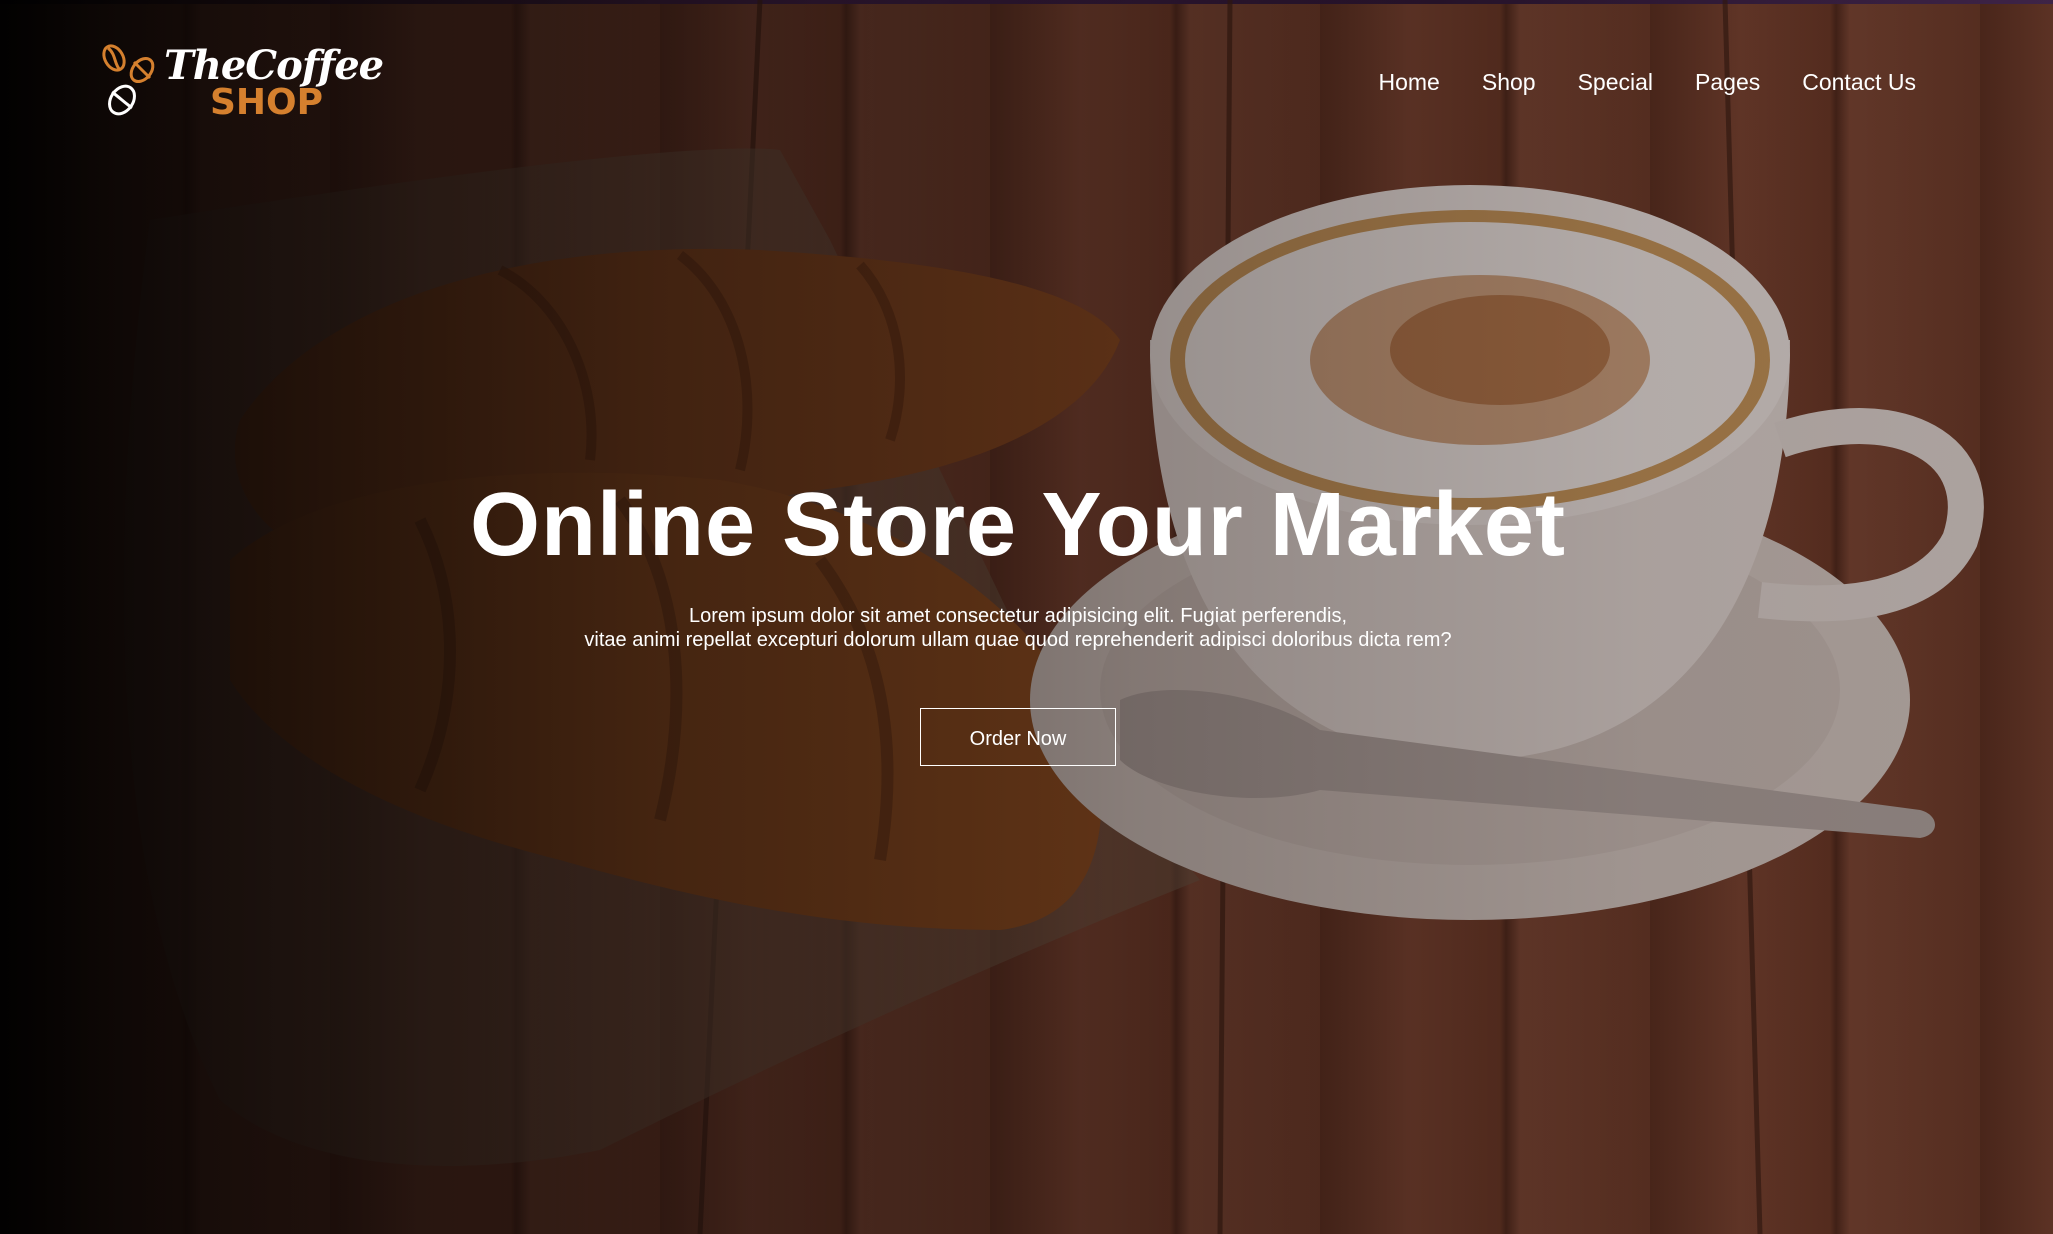 The width and height of the screenshot is (2053, 1234). What do you see at coordinates (128, 80) in the screenshot?
I see `coffee-beans-icon` at bounding box center [128, 80].